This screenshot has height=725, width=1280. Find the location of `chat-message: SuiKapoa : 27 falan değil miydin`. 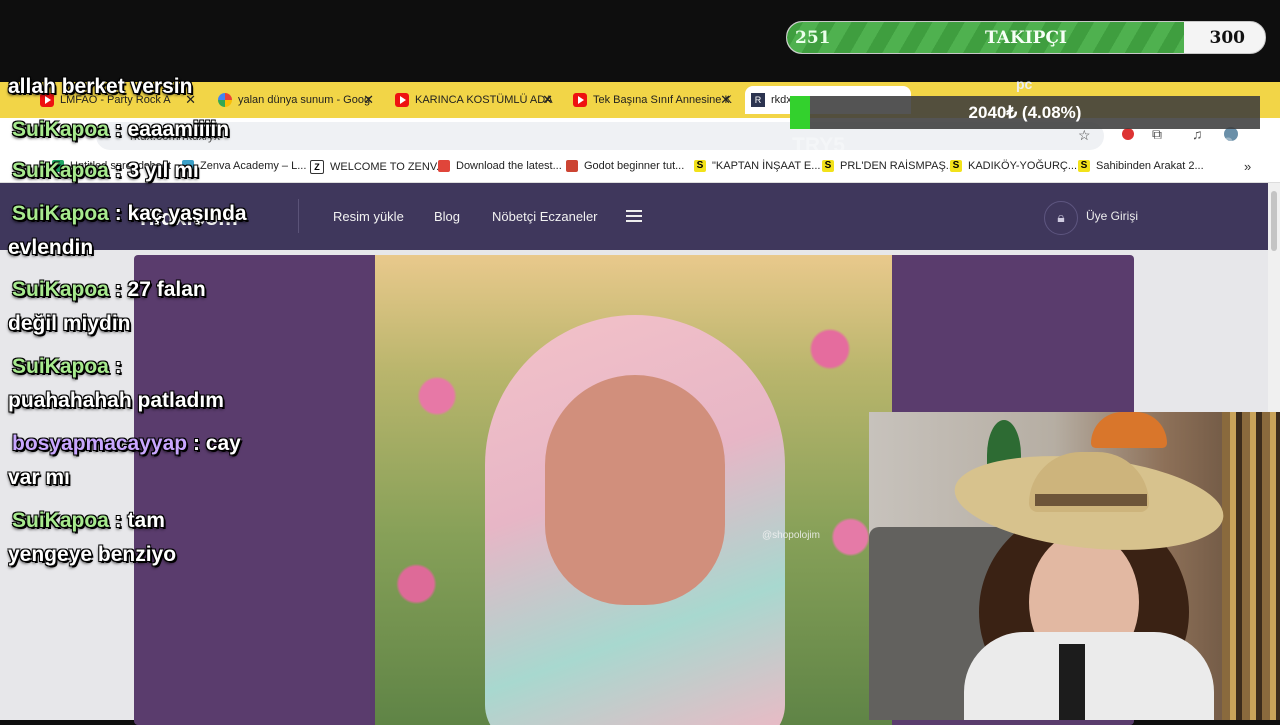

chat-message: SuiKapoa : 27 falan değil miydin is located at coordinates (107, 306).